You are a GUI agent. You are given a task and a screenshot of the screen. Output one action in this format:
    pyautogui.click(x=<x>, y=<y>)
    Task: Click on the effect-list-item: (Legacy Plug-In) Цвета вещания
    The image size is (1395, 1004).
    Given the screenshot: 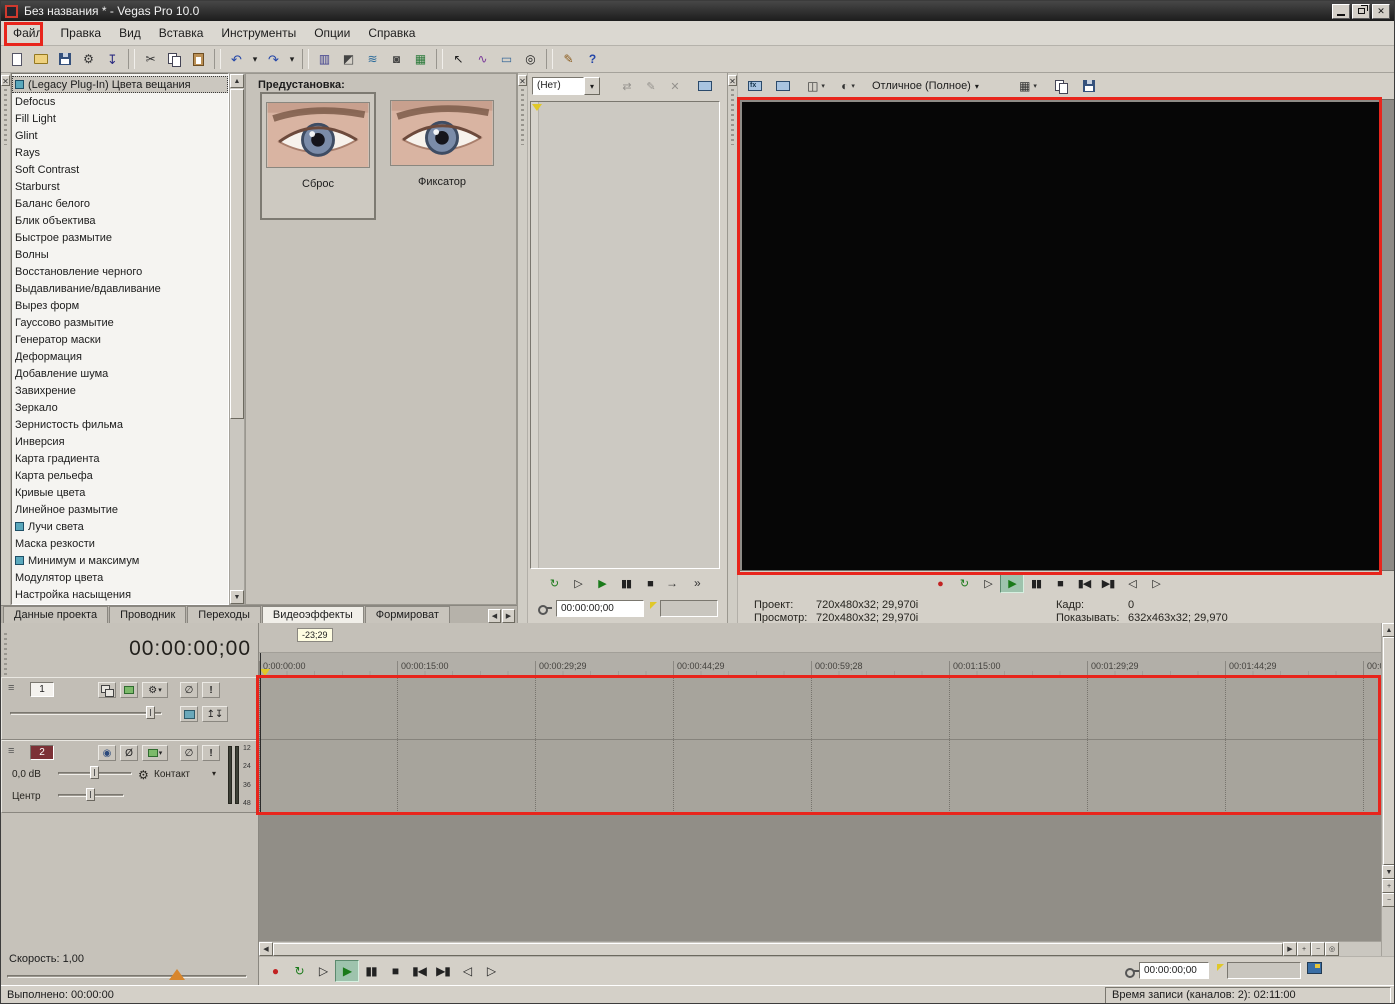 What is the action you would take?
    pyautogui.click(x=120, y=84)
    